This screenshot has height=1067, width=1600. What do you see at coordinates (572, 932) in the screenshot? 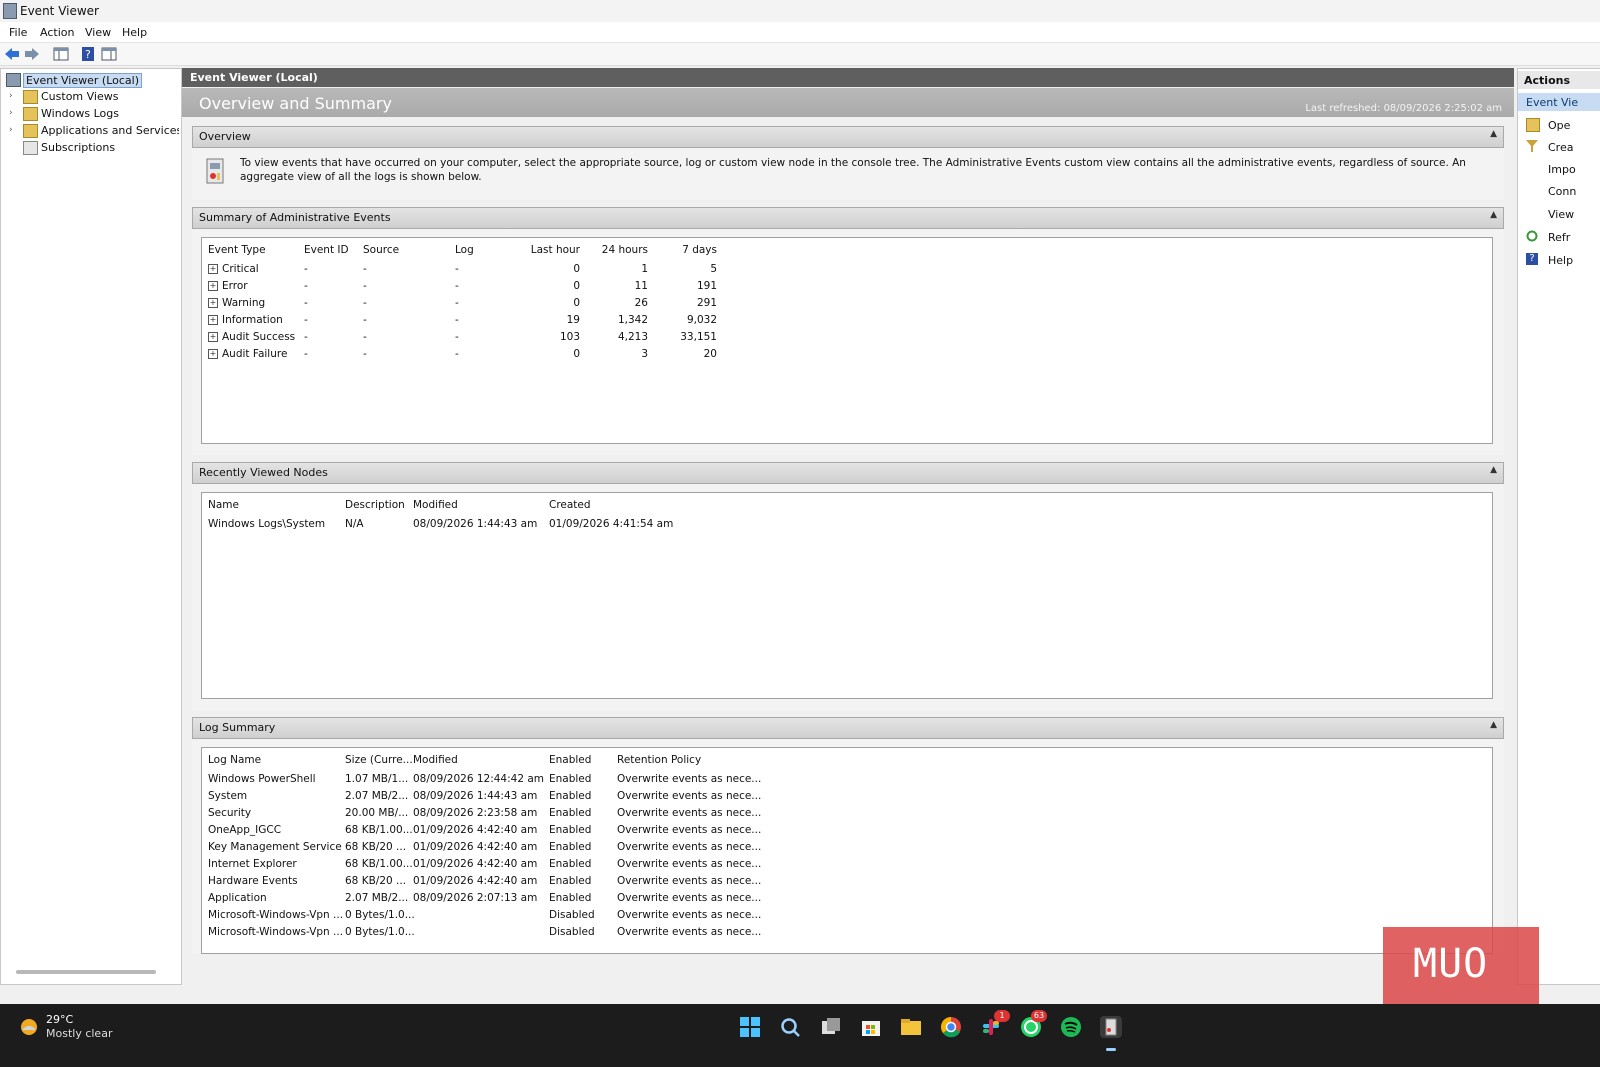
I see `cell-enabled: Disabled` at bounding box center [572, 932].